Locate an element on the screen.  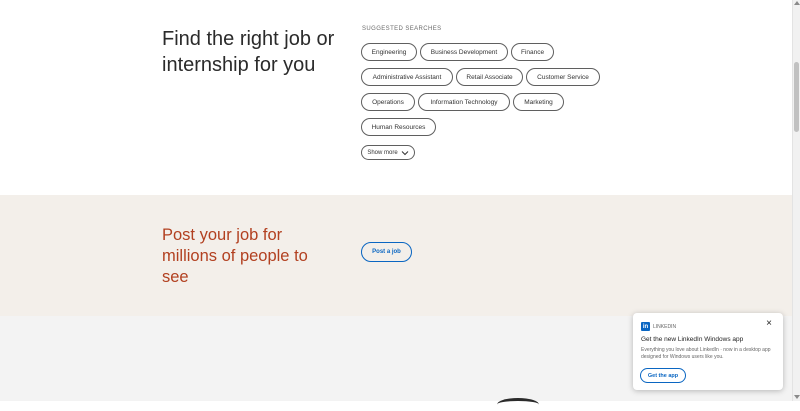
toast-brand: in LINKEDIN is located at coordinates (658, 326).